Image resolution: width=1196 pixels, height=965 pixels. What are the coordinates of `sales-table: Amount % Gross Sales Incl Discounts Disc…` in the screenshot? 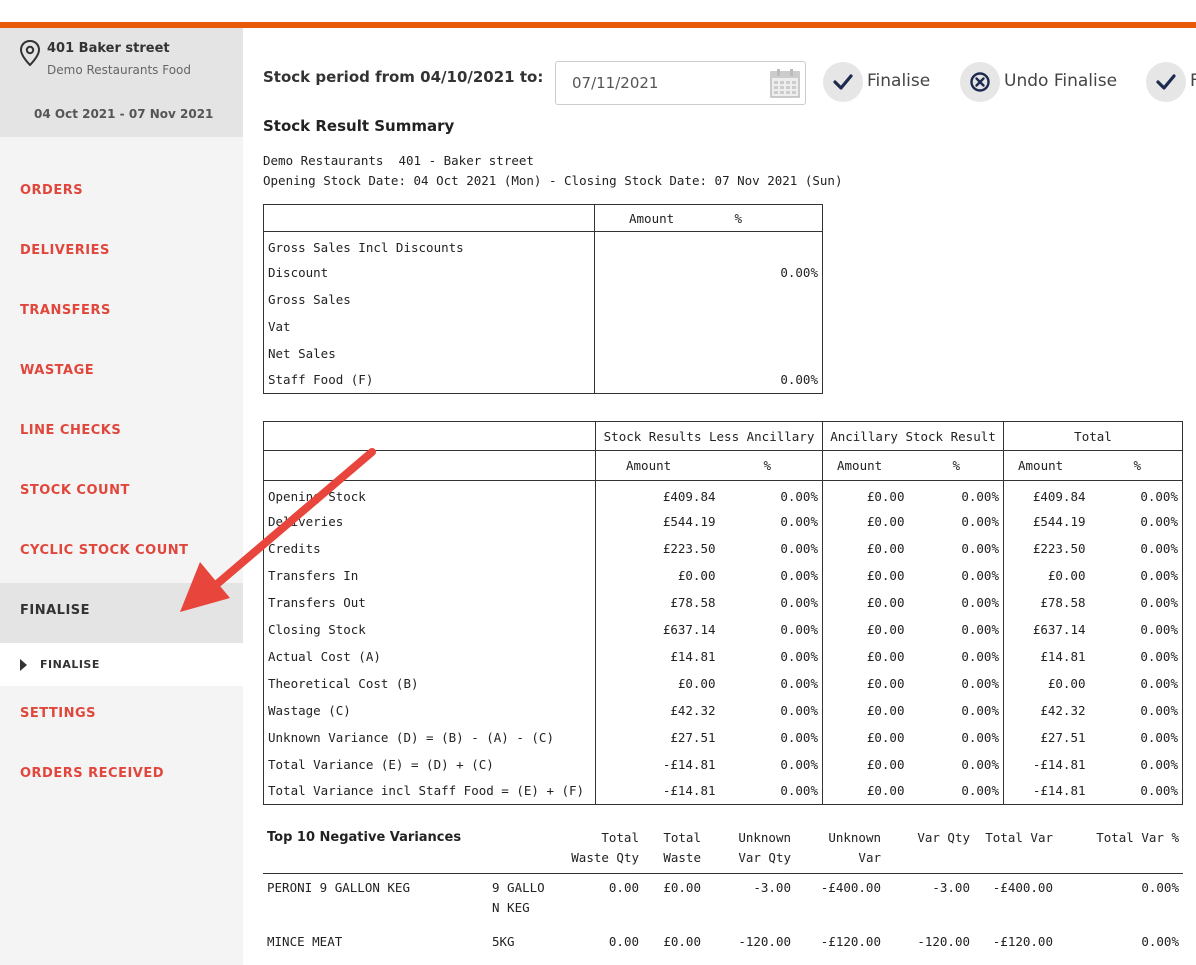 It's located at (543, 299).